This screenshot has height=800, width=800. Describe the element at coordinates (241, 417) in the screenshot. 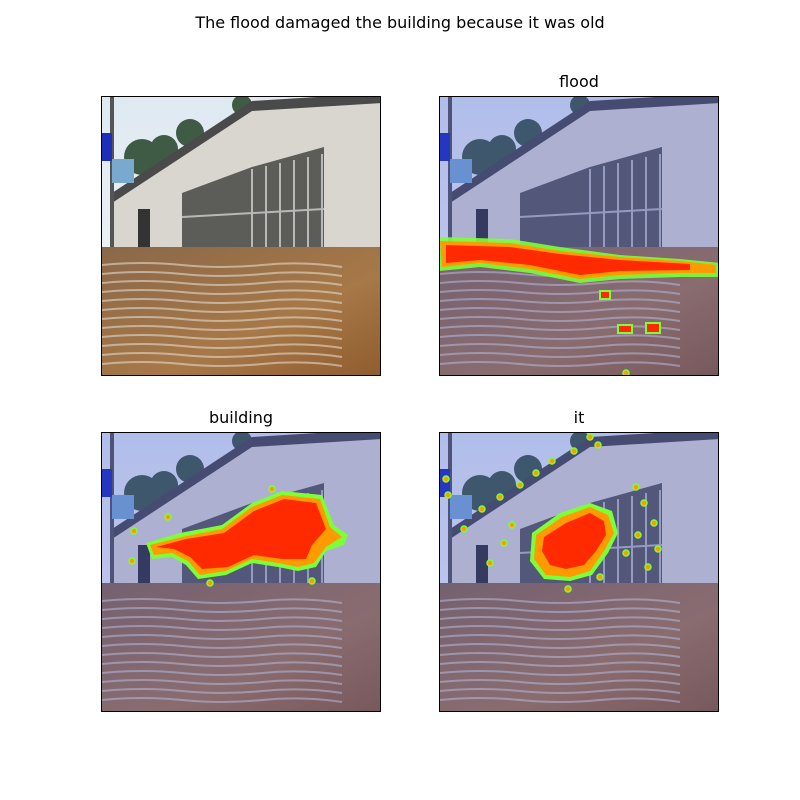

I see `panel-title-building: building` at that location.